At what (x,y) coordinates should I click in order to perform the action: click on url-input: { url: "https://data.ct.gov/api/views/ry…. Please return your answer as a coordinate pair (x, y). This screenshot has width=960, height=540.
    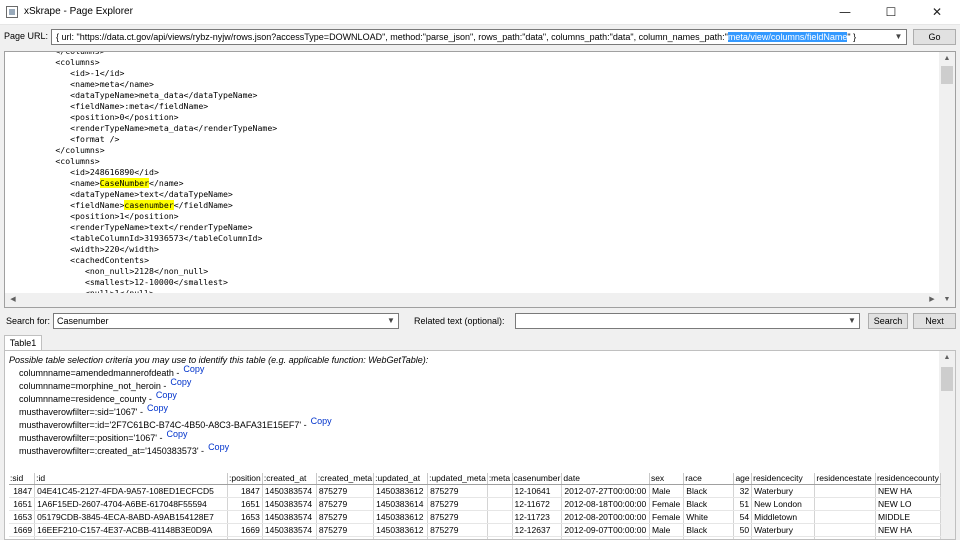
    Looking at the image, I should click on (479, 37).